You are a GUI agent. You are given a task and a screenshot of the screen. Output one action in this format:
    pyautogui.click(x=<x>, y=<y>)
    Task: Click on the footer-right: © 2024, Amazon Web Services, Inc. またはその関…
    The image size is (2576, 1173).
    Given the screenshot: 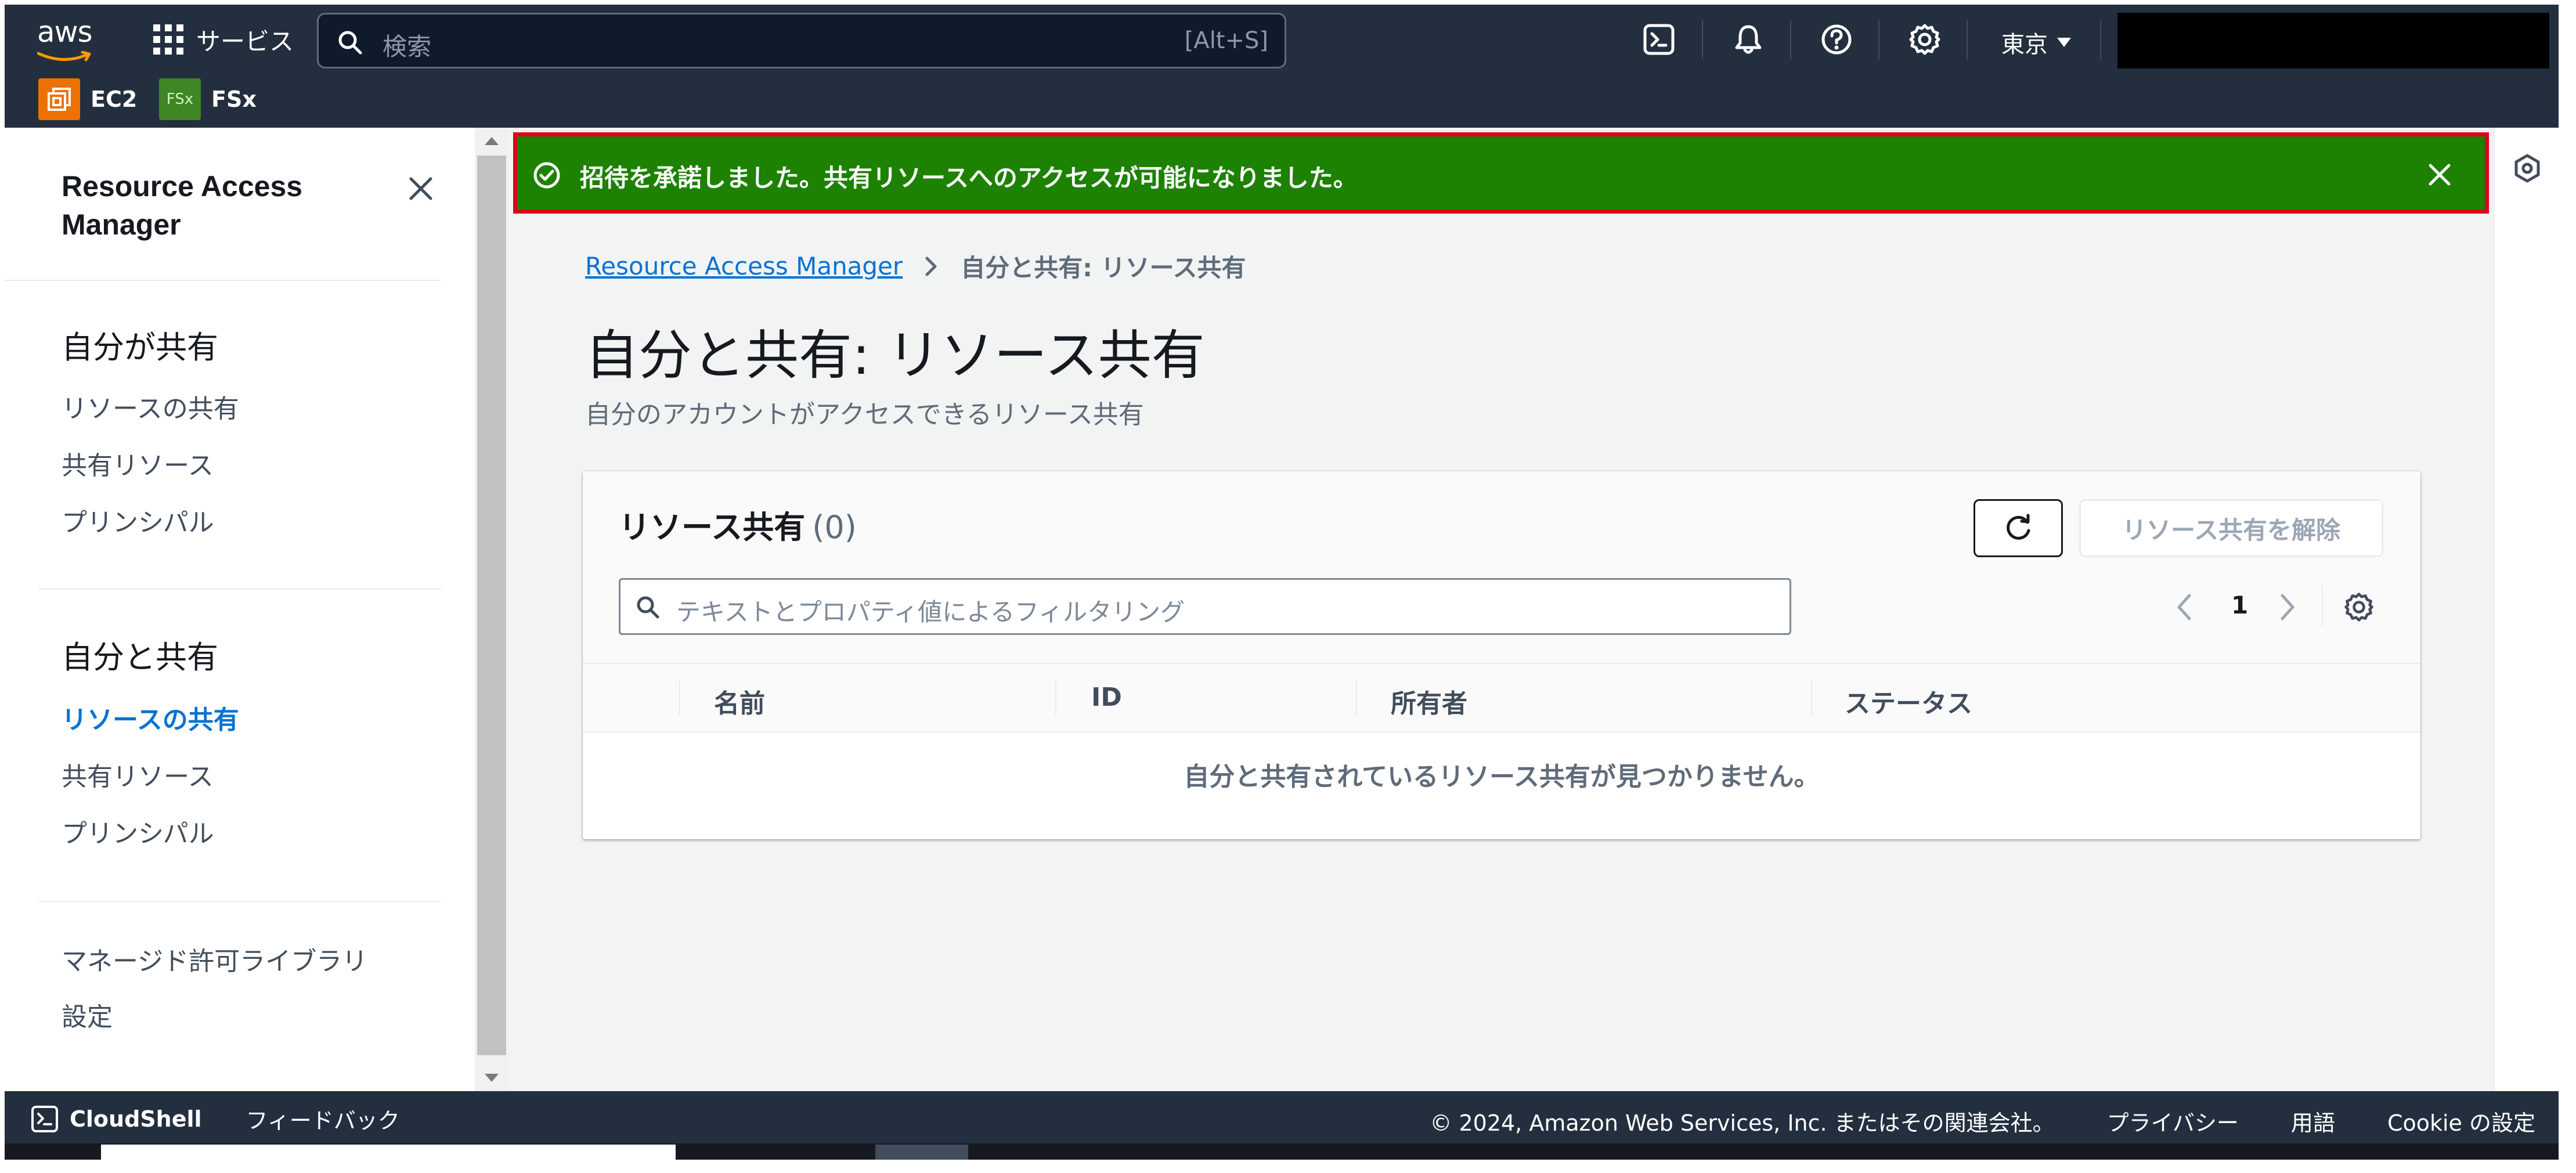 What is the action you would take?
    pyautogui.click(x=1983, y=1121)
    